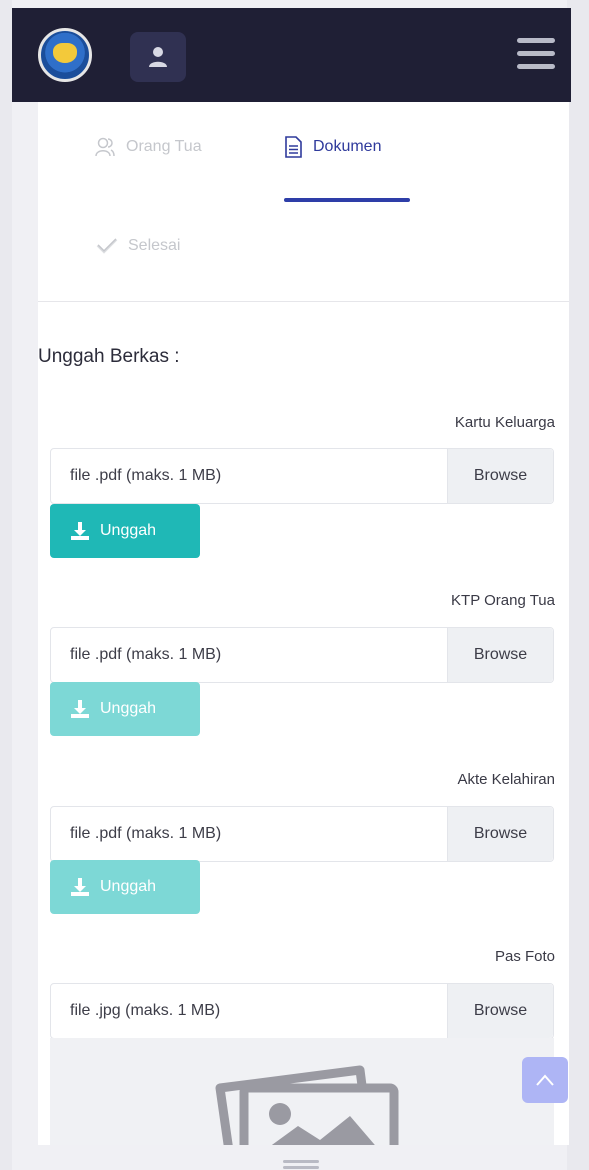 Image resolution: width=589 pixels, height=1170 pixels. I want to click on scroll-to-top-button, so click(545, 1080).